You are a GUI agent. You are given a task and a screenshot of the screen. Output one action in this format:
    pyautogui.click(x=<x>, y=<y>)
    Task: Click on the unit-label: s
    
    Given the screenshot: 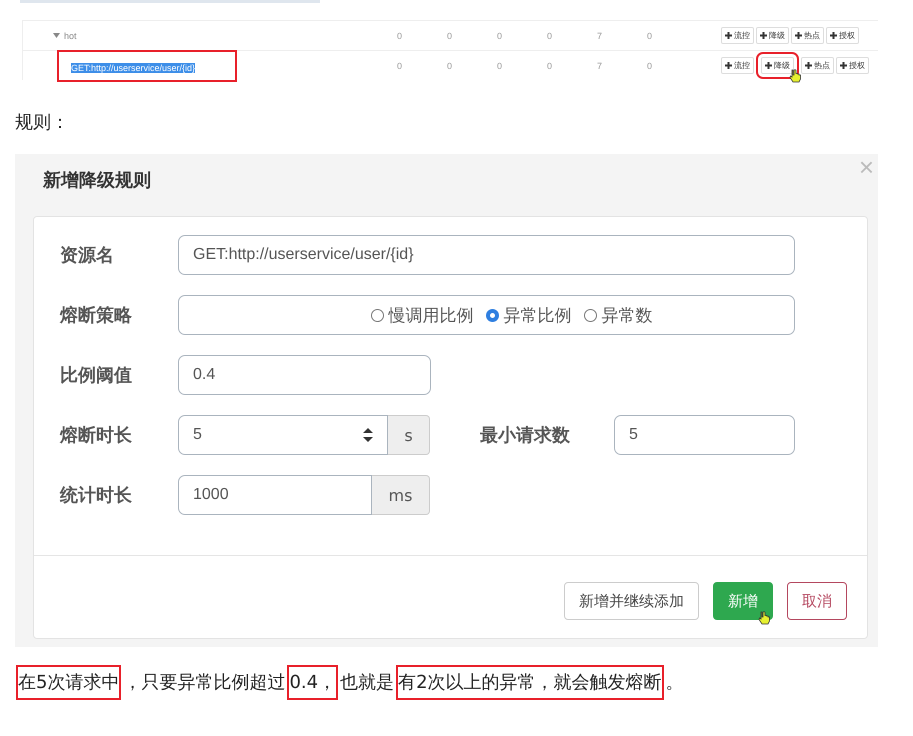 What is the action you would take?
    pyautogui.click(x=409, y=435)
    